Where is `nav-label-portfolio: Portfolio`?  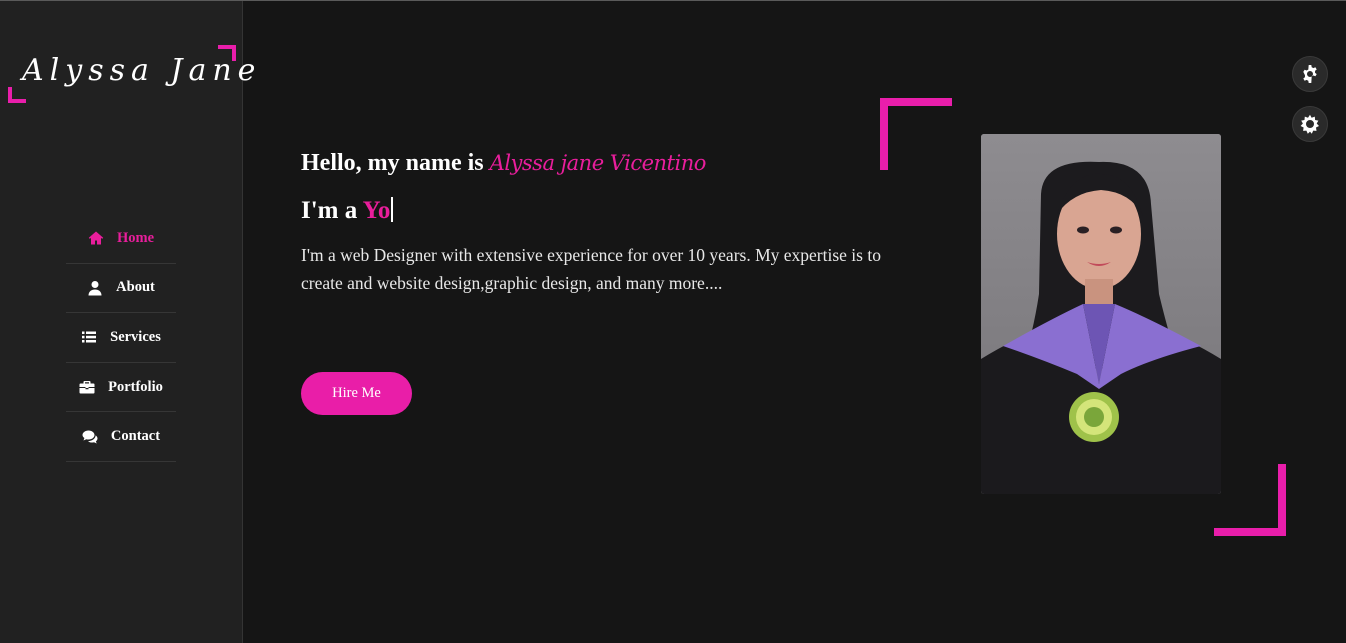 nav-label-portfolio: Portfolio is located at coordinates (135, 386).